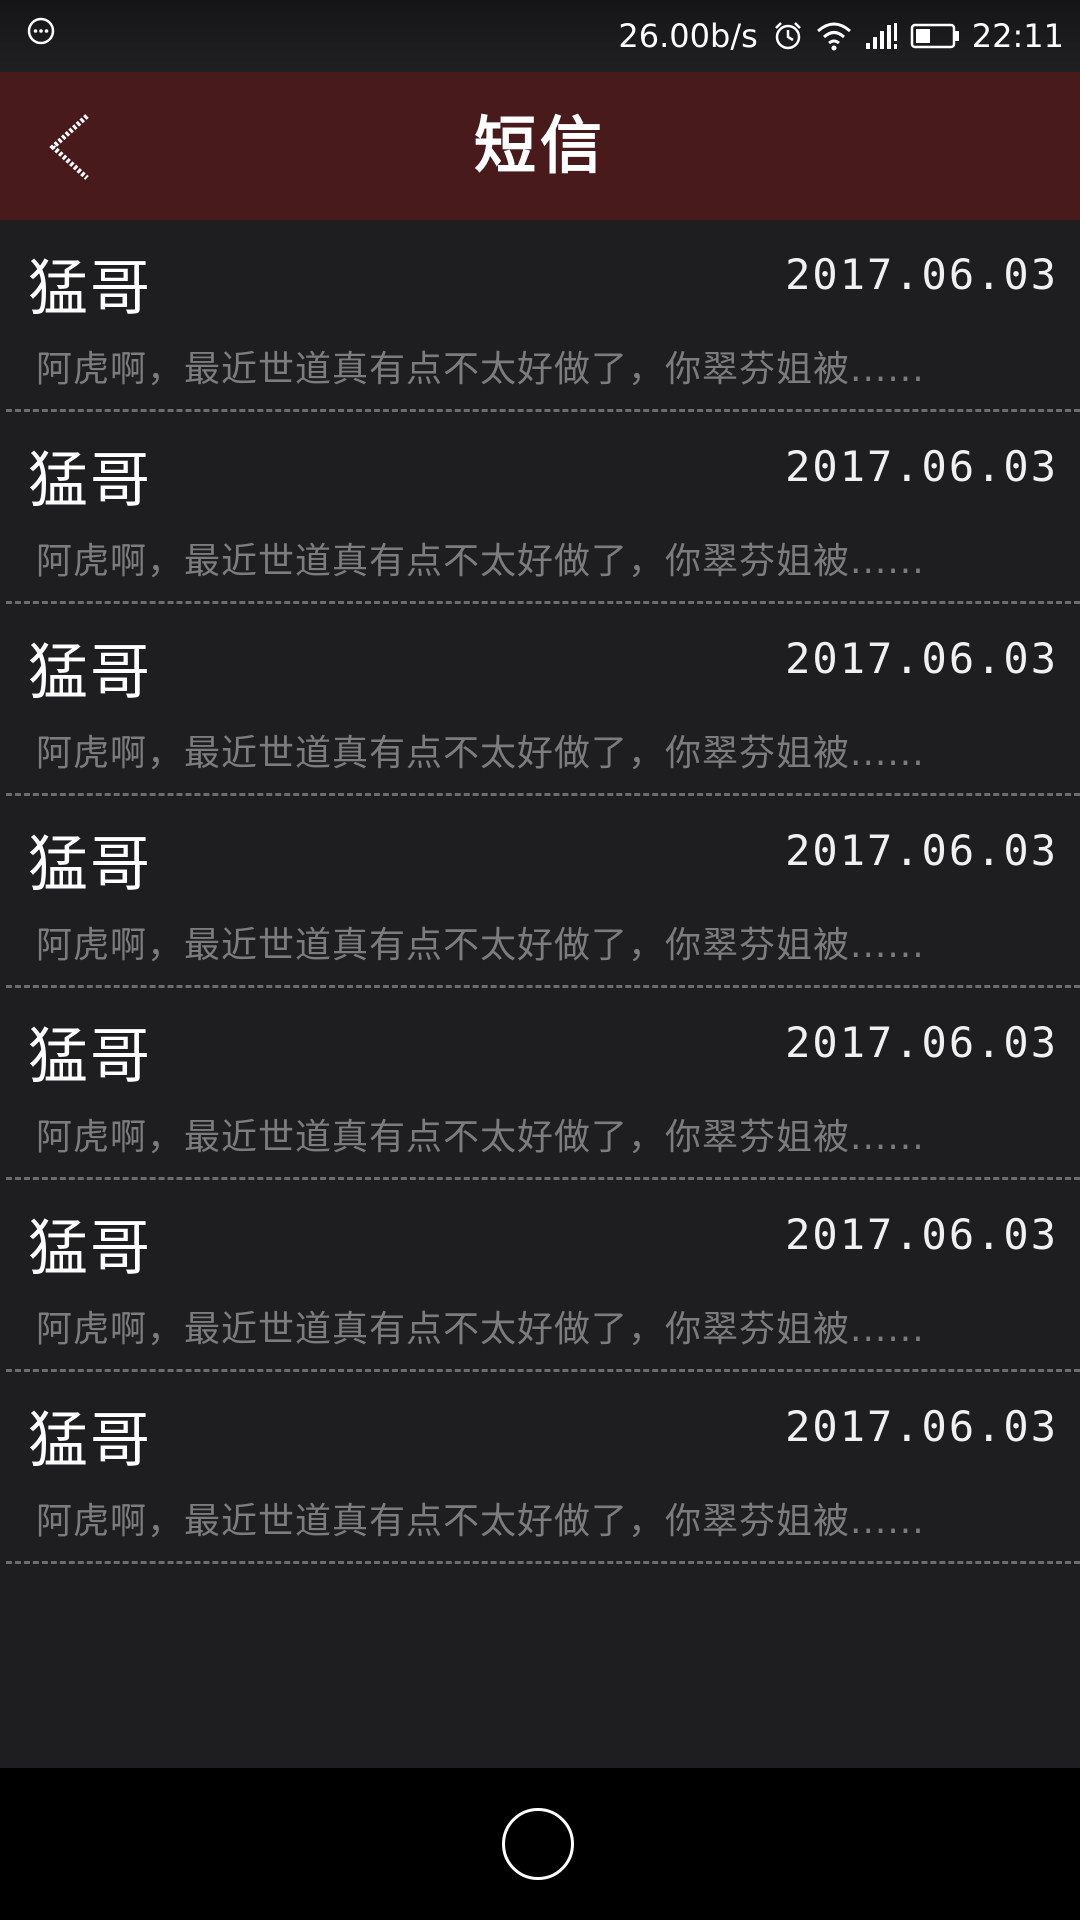 This screenshot has width=1080, height=1920. What do you see at coordinates (787, 36) in the screenshot?
I see `alarm-icon` at bounding box center [787, 36].